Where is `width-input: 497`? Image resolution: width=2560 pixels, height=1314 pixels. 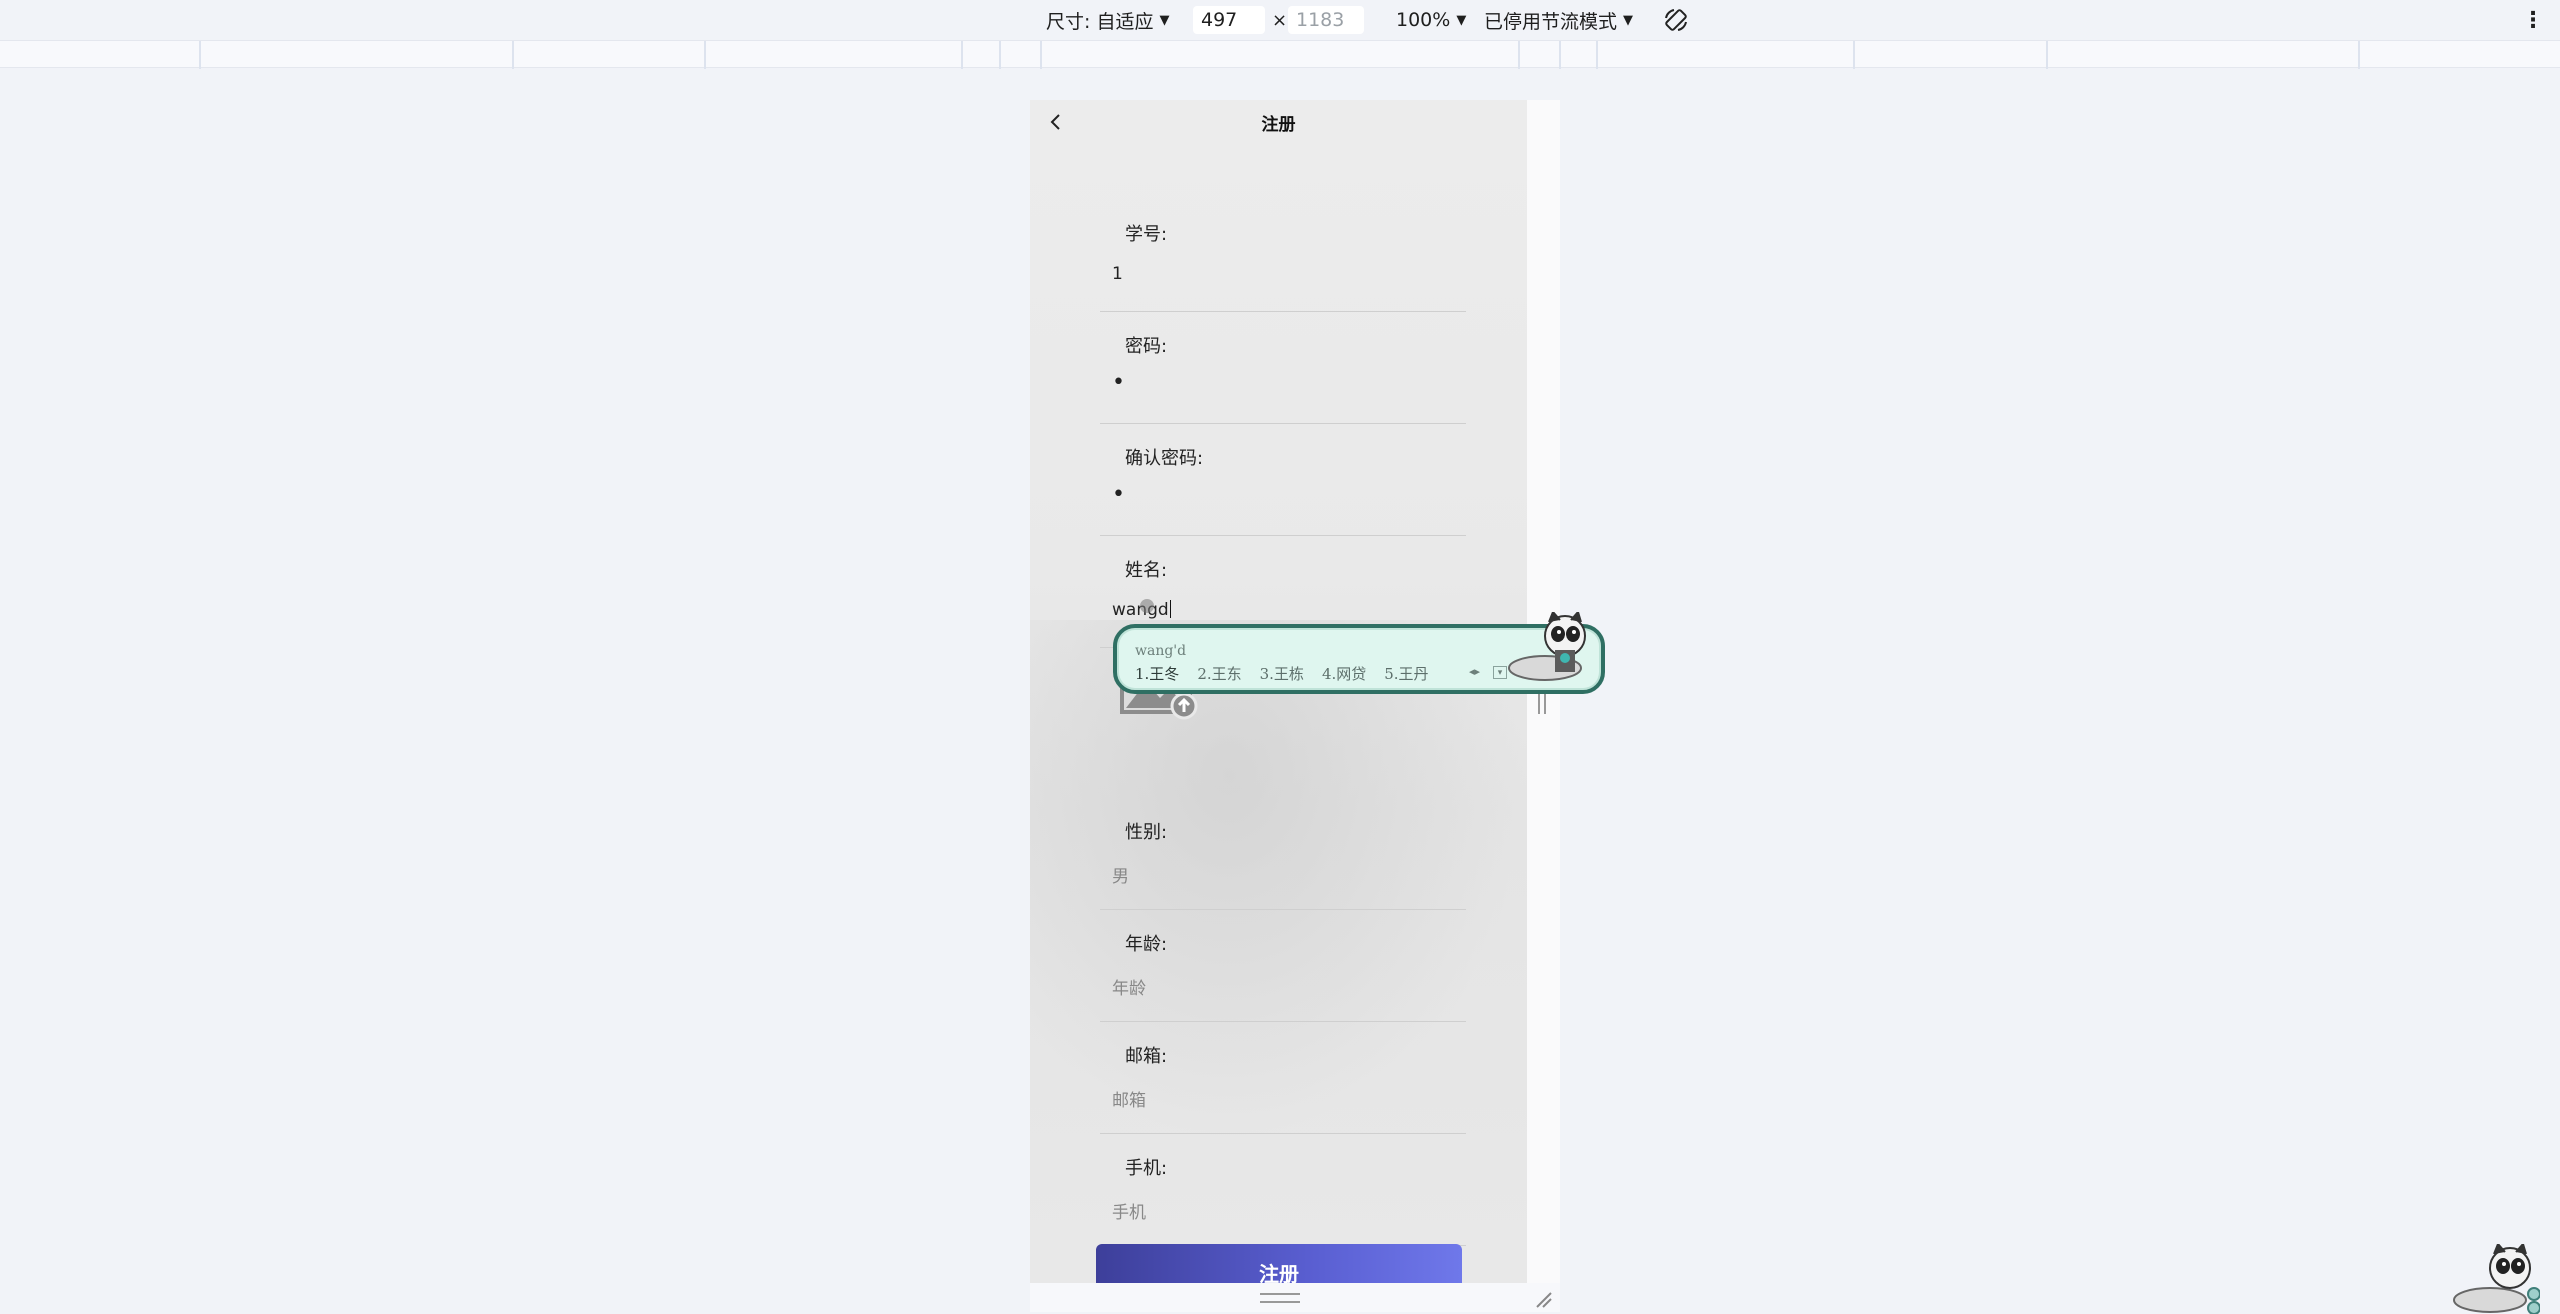
width-input: 497 is located at coordinates (1229, 20).